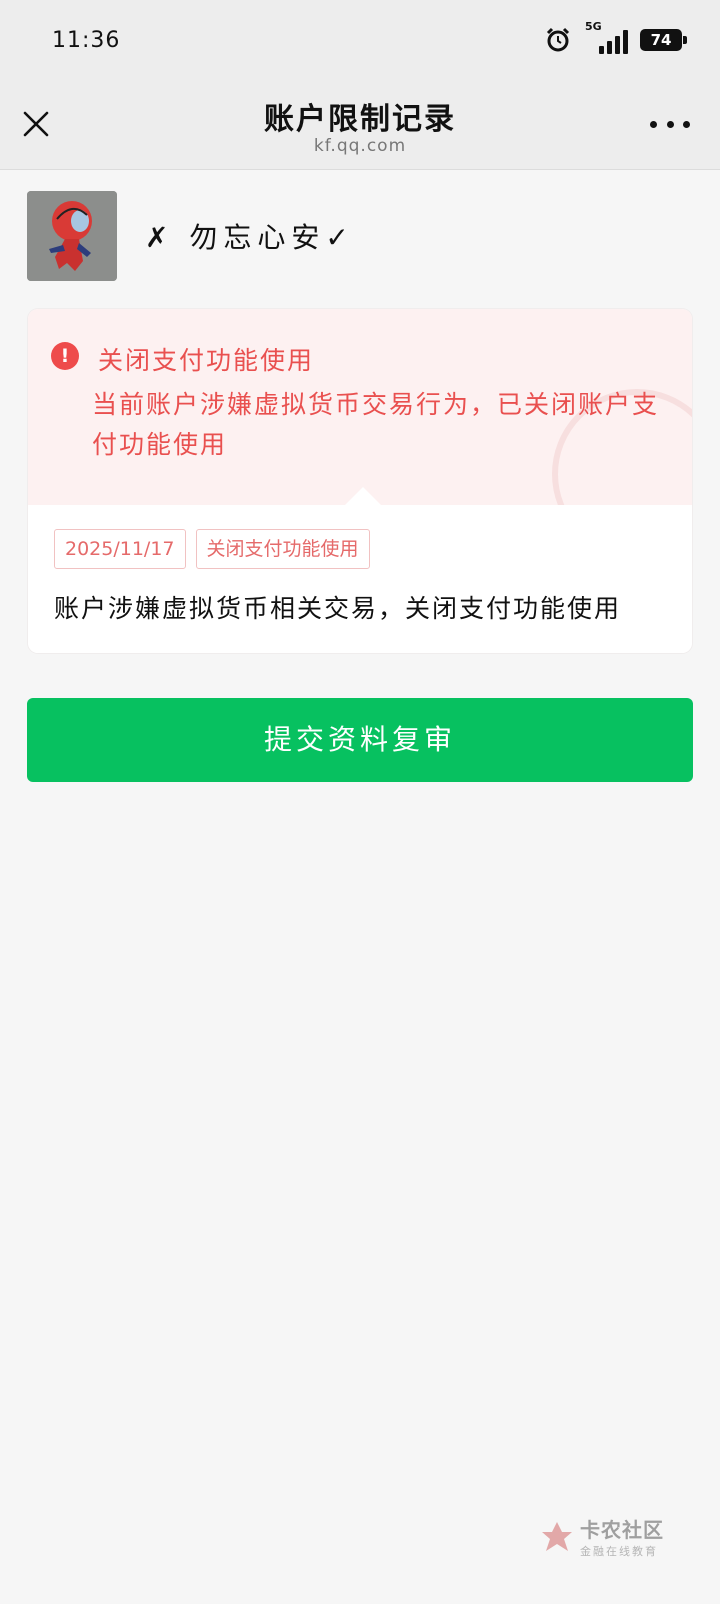 The image size is (720, 1604). Describe the element at coordinates (605, 37) in the screenshot. I see `signal-icon: 5G` at that location.